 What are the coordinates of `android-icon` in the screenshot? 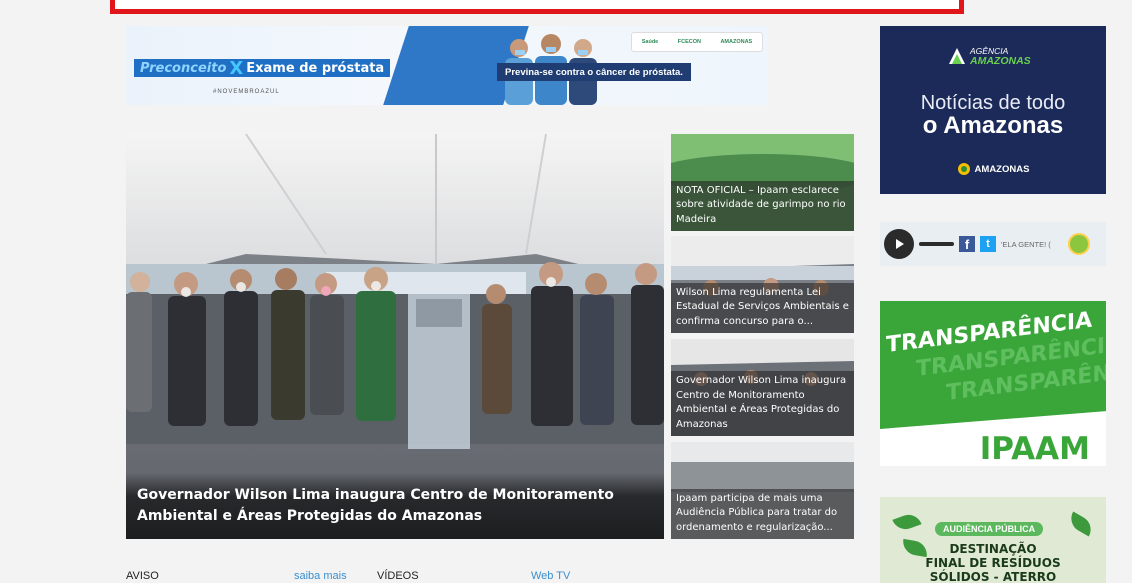 It's located at (1079, 244).